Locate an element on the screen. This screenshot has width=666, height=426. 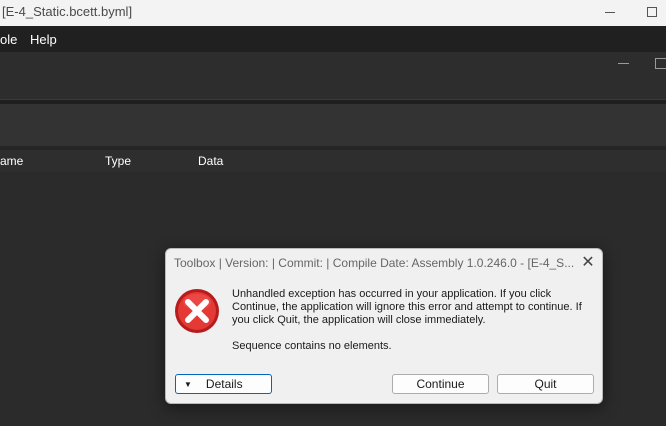
secondary-toolbar is located at coordinates (333, 125).